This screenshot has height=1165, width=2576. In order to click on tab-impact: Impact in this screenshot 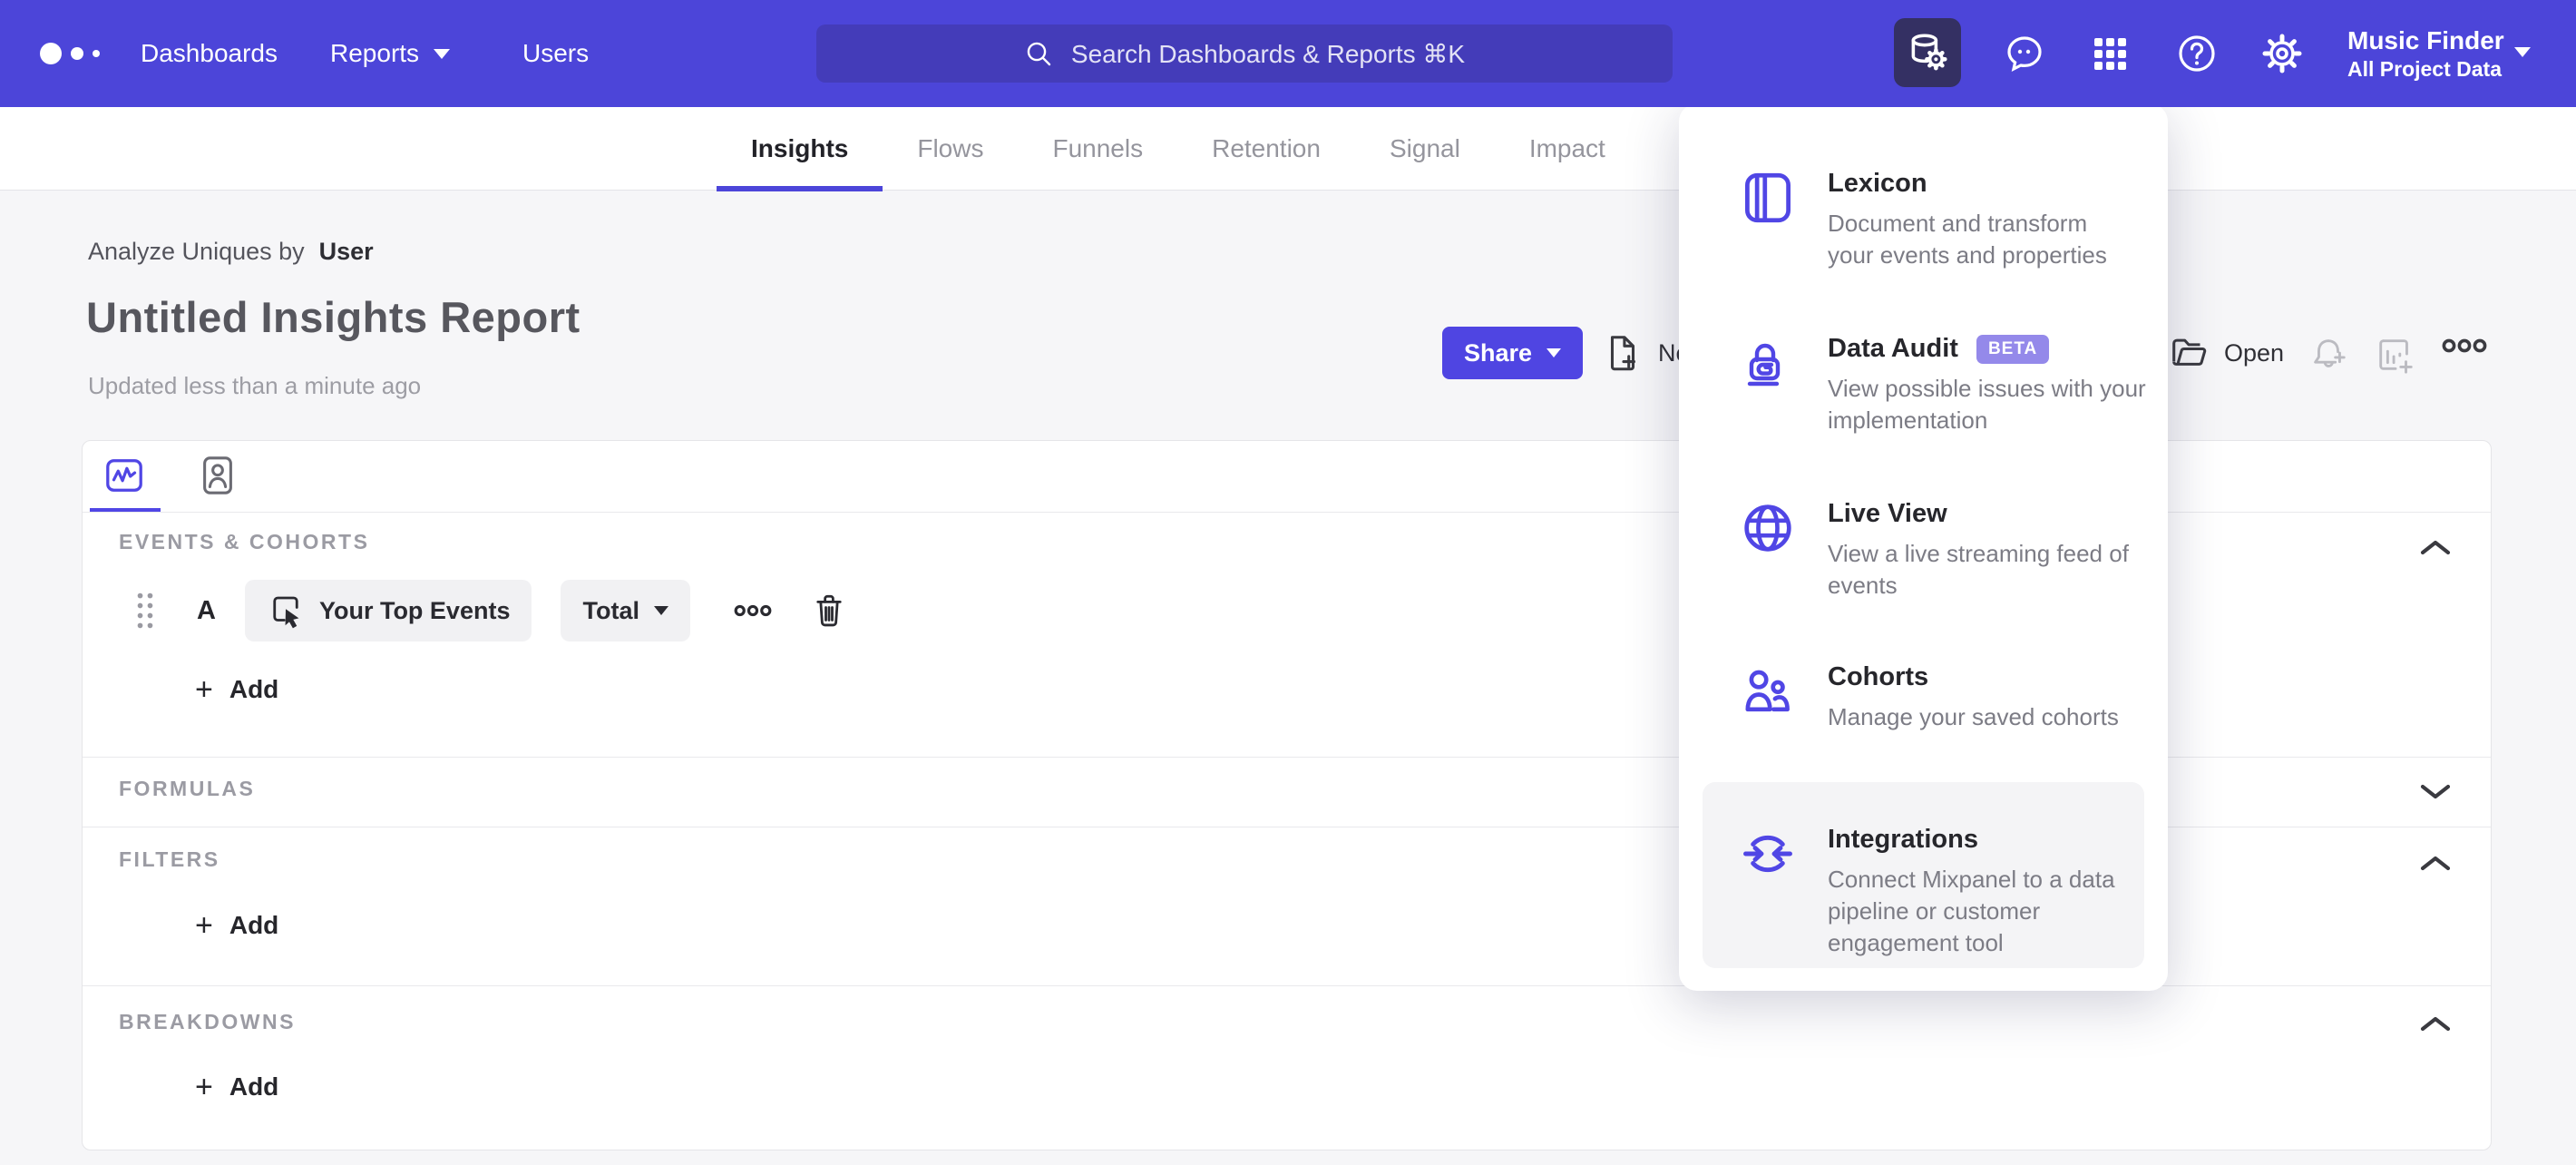, I will do `click(1567, 149)`.